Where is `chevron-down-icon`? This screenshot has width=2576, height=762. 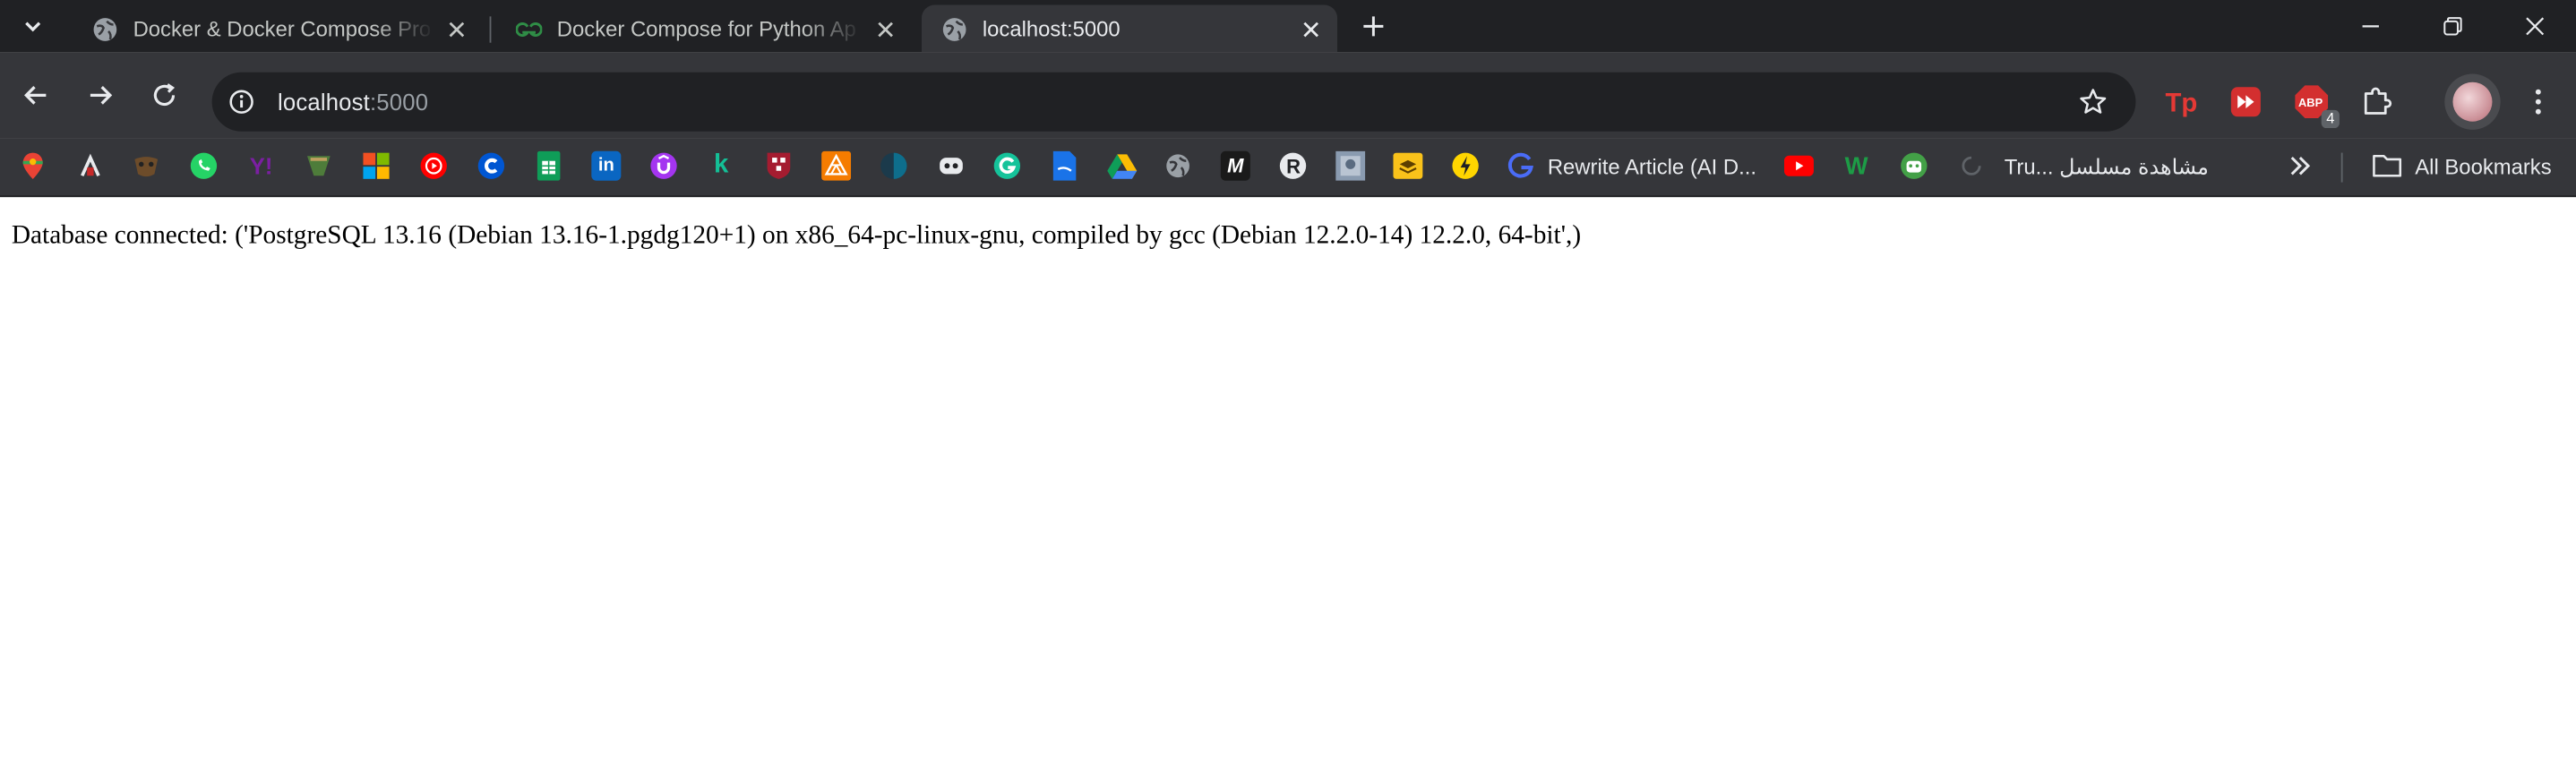 chevron-down-icon is located at coordinates (33, 27).